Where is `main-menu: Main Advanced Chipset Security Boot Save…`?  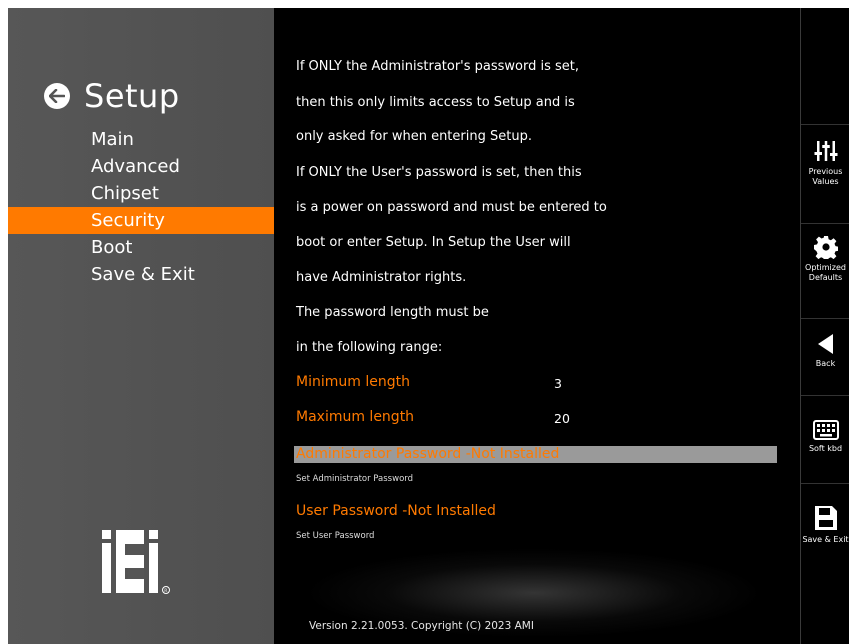 main-menu: Main Advanced Chipset Security Boot Save… is located at coordinates (141, 207).